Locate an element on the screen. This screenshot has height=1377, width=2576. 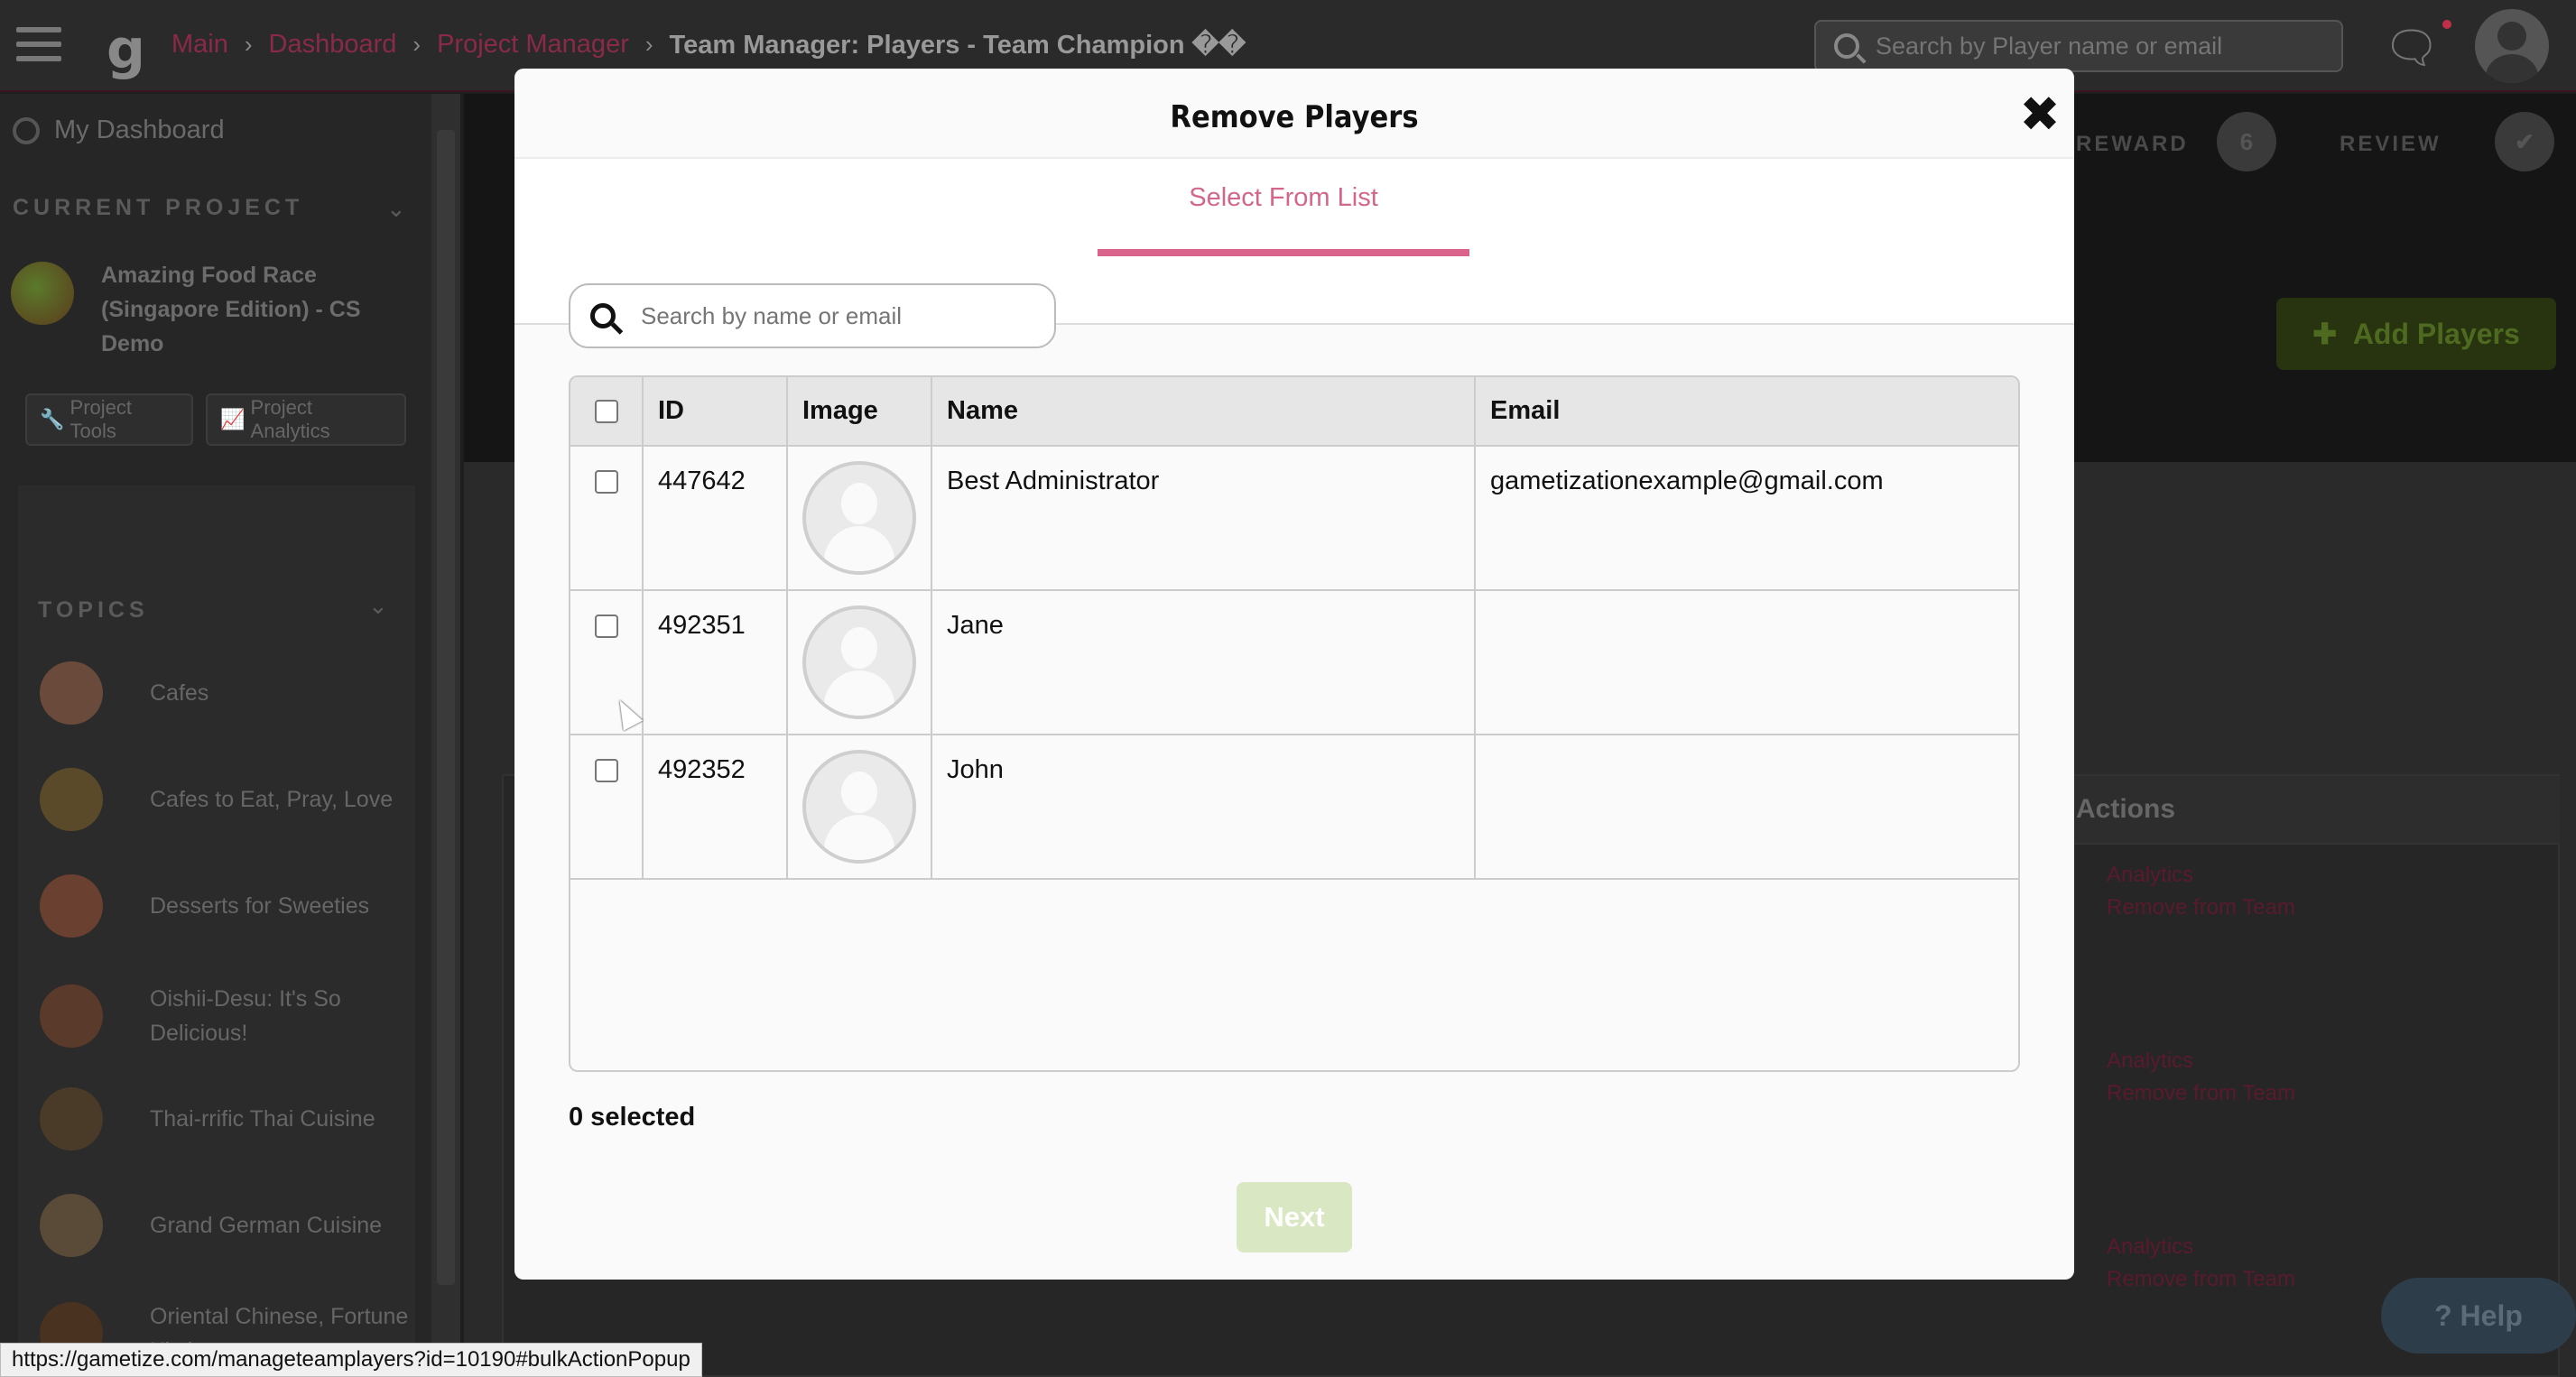
breadcrumb-main: Main is located at coordinates (199, 45).